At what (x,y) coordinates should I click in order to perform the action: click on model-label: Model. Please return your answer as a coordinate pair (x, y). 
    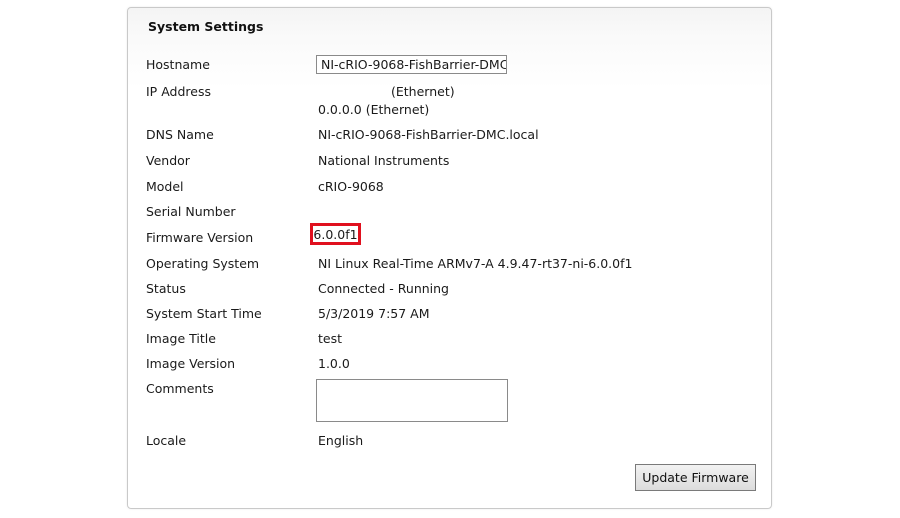
    Looking at the image, I should click on (165, 186).